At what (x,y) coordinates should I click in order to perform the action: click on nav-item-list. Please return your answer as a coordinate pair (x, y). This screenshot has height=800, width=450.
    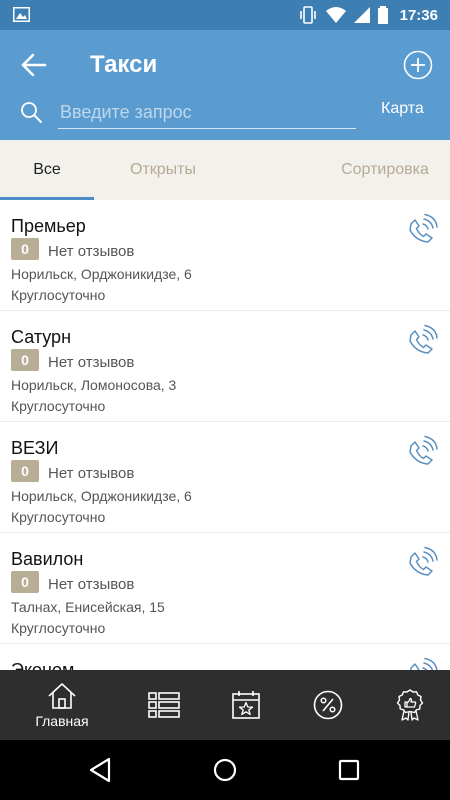
    Looking at the image, I should click on (164, 705).